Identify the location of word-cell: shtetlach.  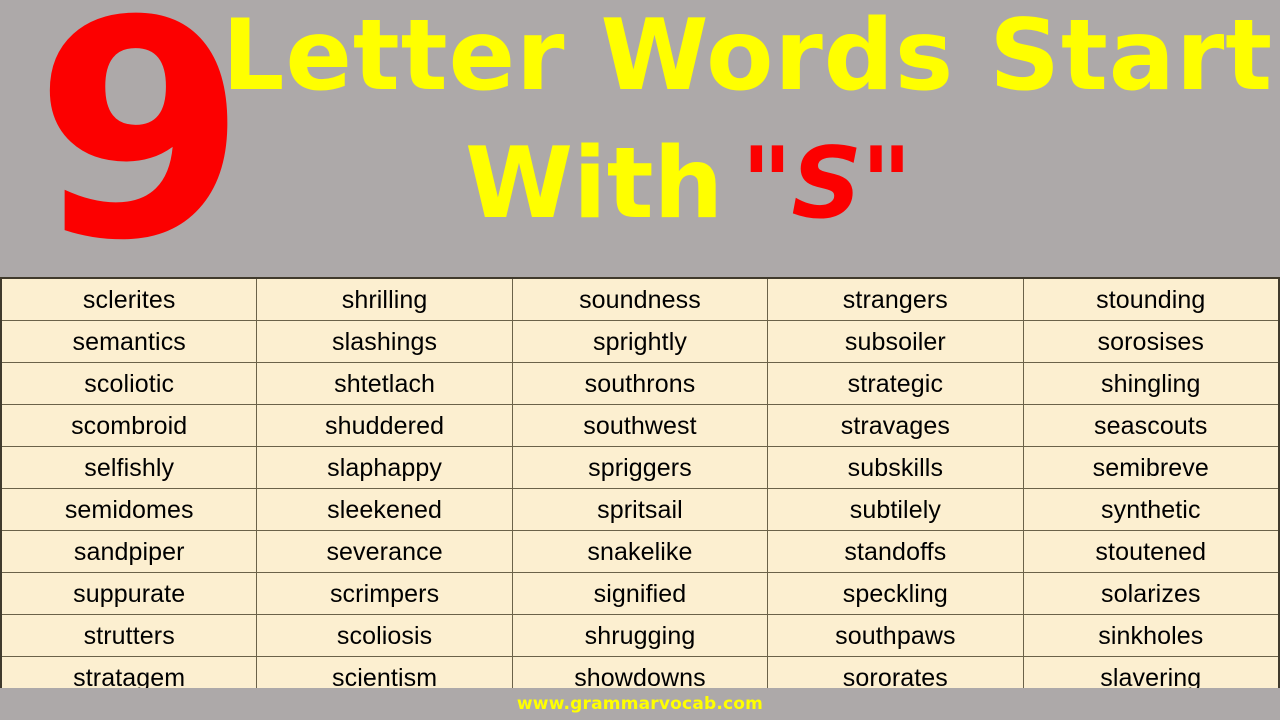
(384, 383).